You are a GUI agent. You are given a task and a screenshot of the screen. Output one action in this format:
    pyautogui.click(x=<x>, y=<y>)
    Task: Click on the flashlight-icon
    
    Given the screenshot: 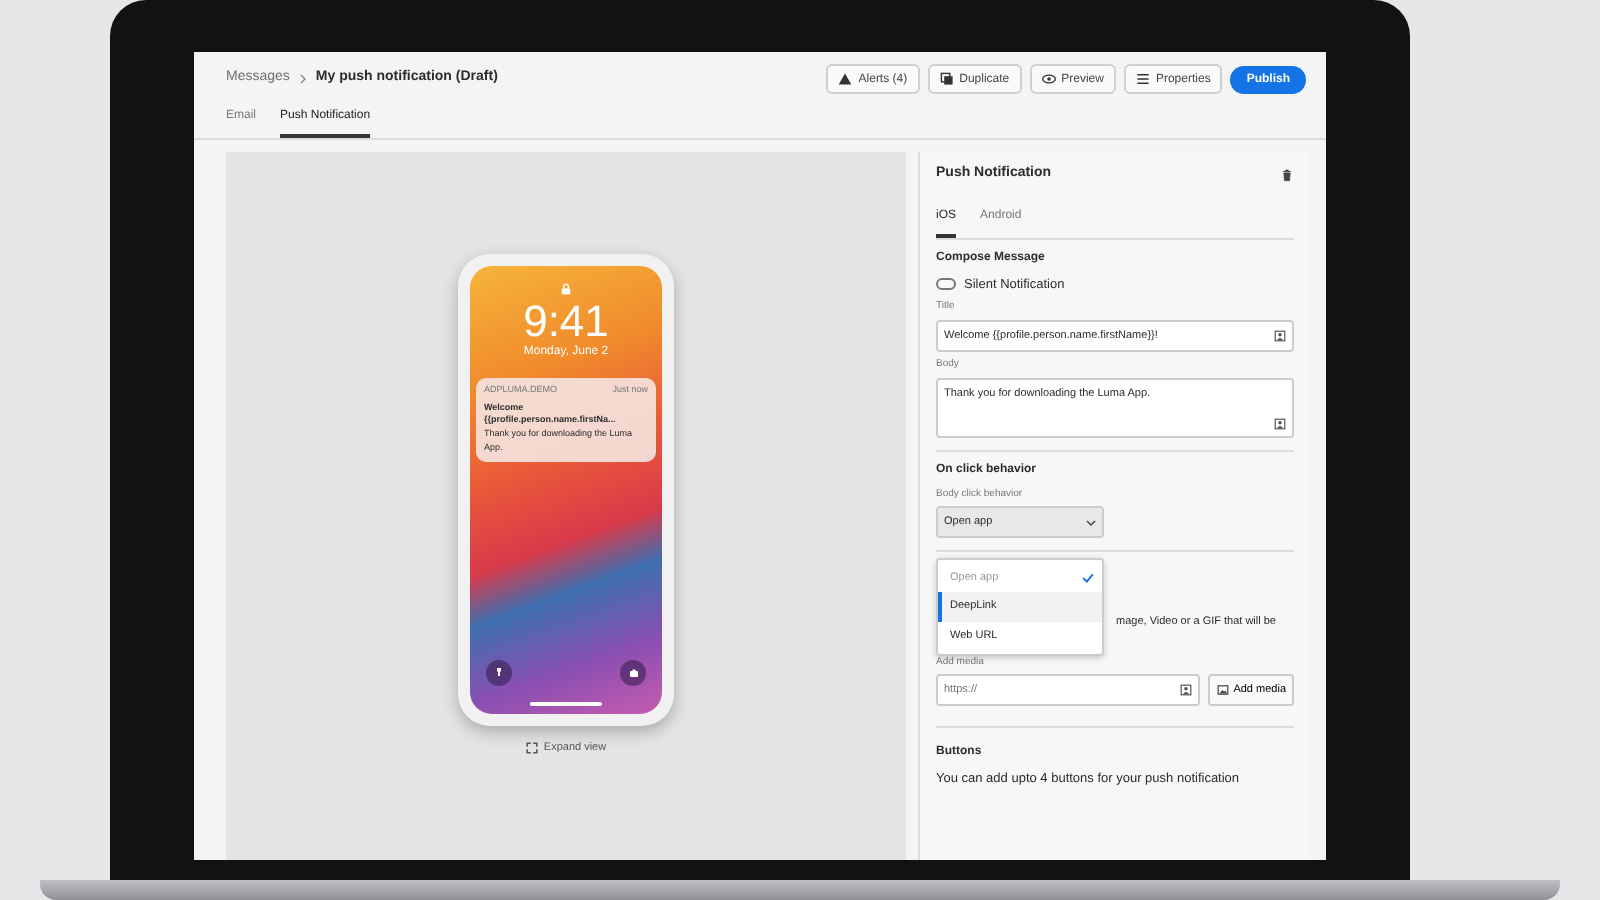 What is the action you would take?
    pyautogui.click(x=499, y=672)
    